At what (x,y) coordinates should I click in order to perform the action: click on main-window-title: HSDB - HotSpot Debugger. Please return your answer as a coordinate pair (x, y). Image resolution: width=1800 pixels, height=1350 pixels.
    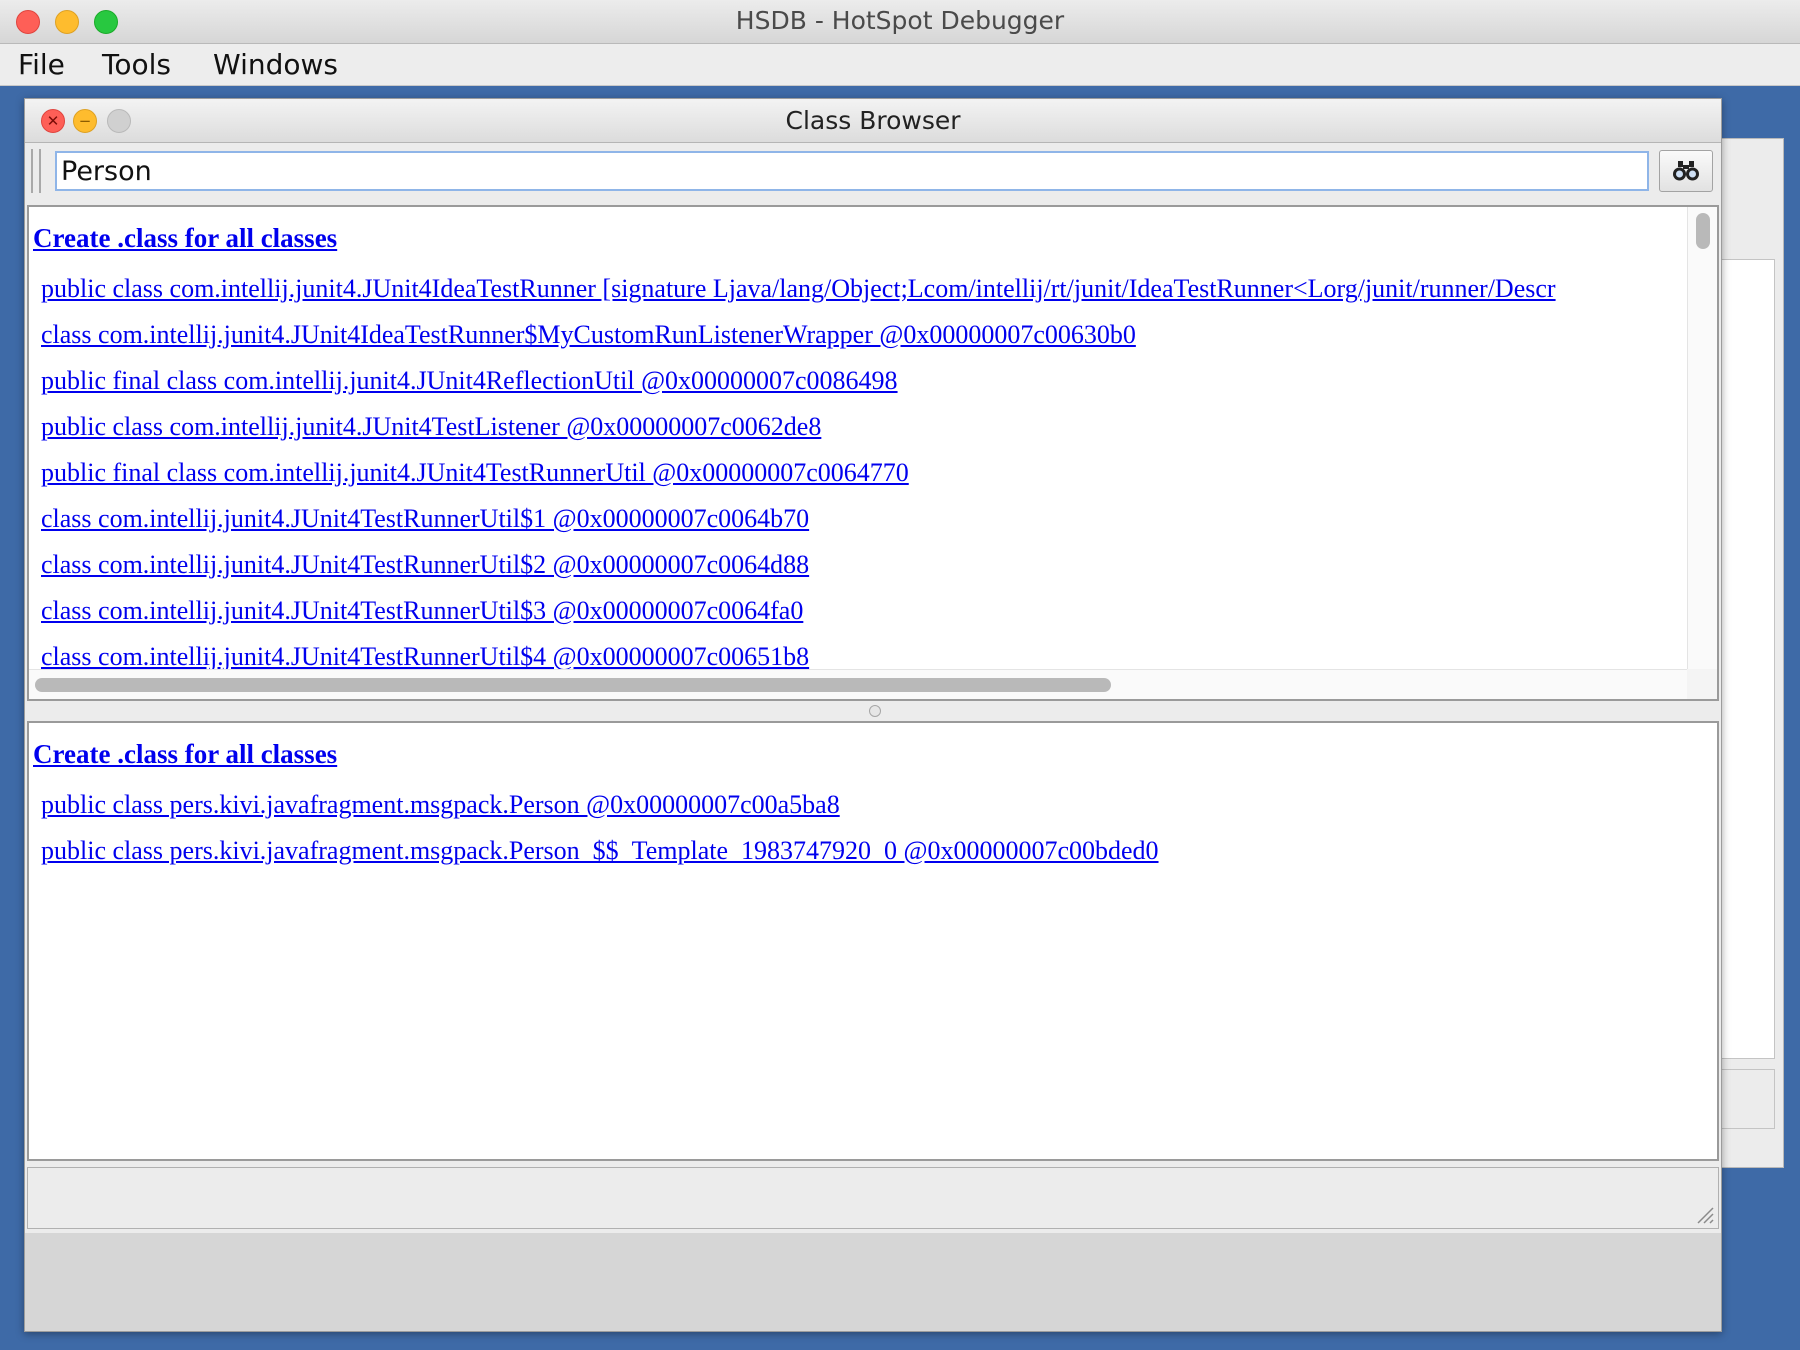
    Looking at the image, I should click on (900, 20).